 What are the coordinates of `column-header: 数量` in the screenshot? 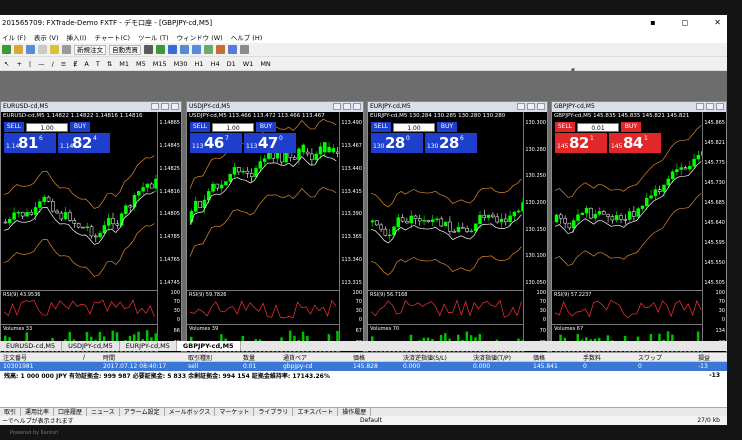 It's located at (260, 357).